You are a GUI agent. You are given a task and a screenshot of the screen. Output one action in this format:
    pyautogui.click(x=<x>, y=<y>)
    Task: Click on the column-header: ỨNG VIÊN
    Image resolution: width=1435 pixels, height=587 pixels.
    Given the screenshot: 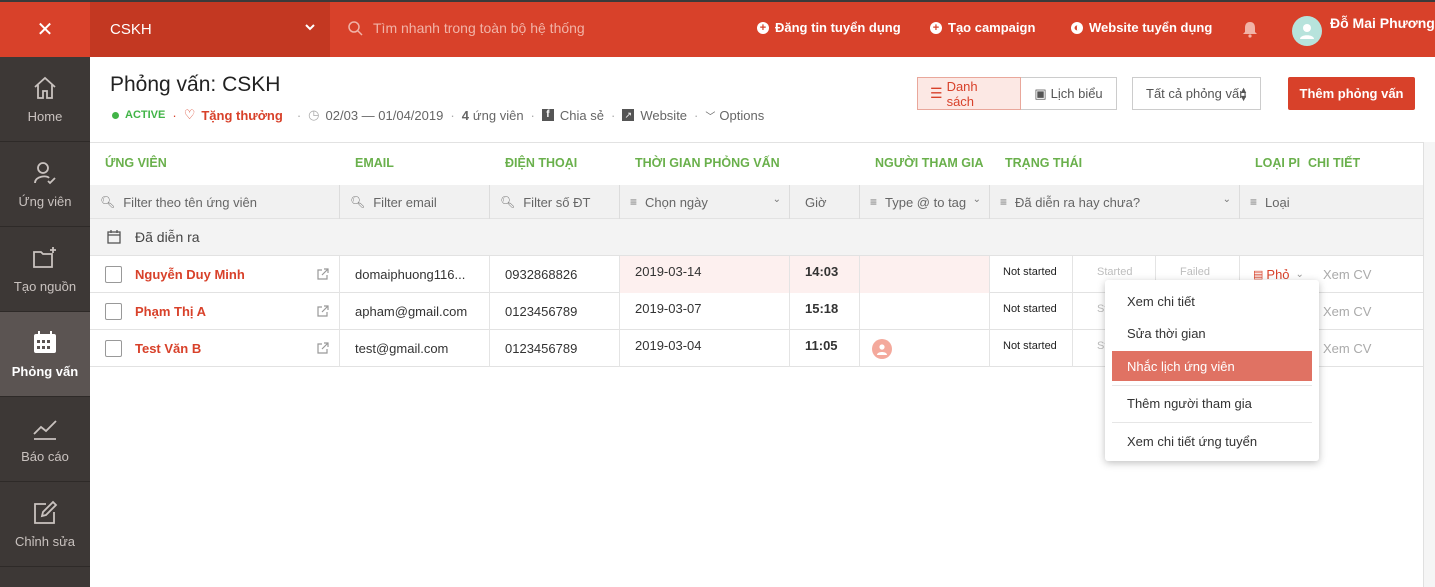 What is the action you would take?
    pyautogui.click(x=136, y=163)
    